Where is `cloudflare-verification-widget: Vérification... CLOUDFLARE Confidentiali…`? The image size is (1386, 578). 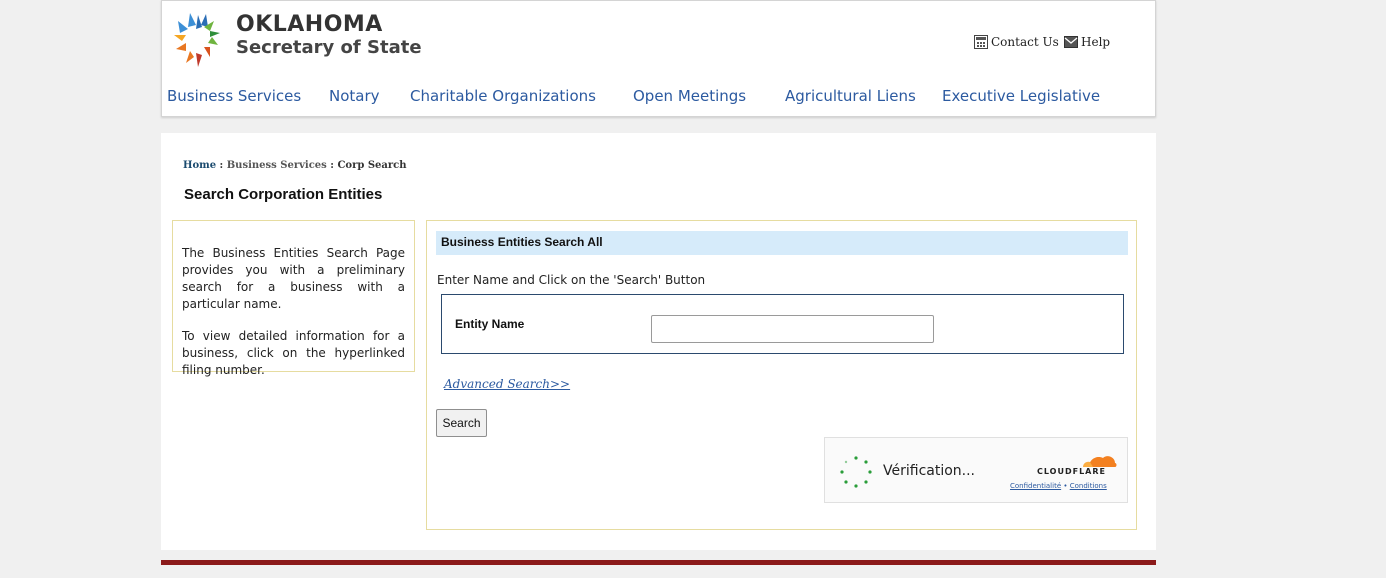 cloudflare-verification-widget: Vérification... CLOUDFLARE Confidentiali… is located at coordinates (976, 470).